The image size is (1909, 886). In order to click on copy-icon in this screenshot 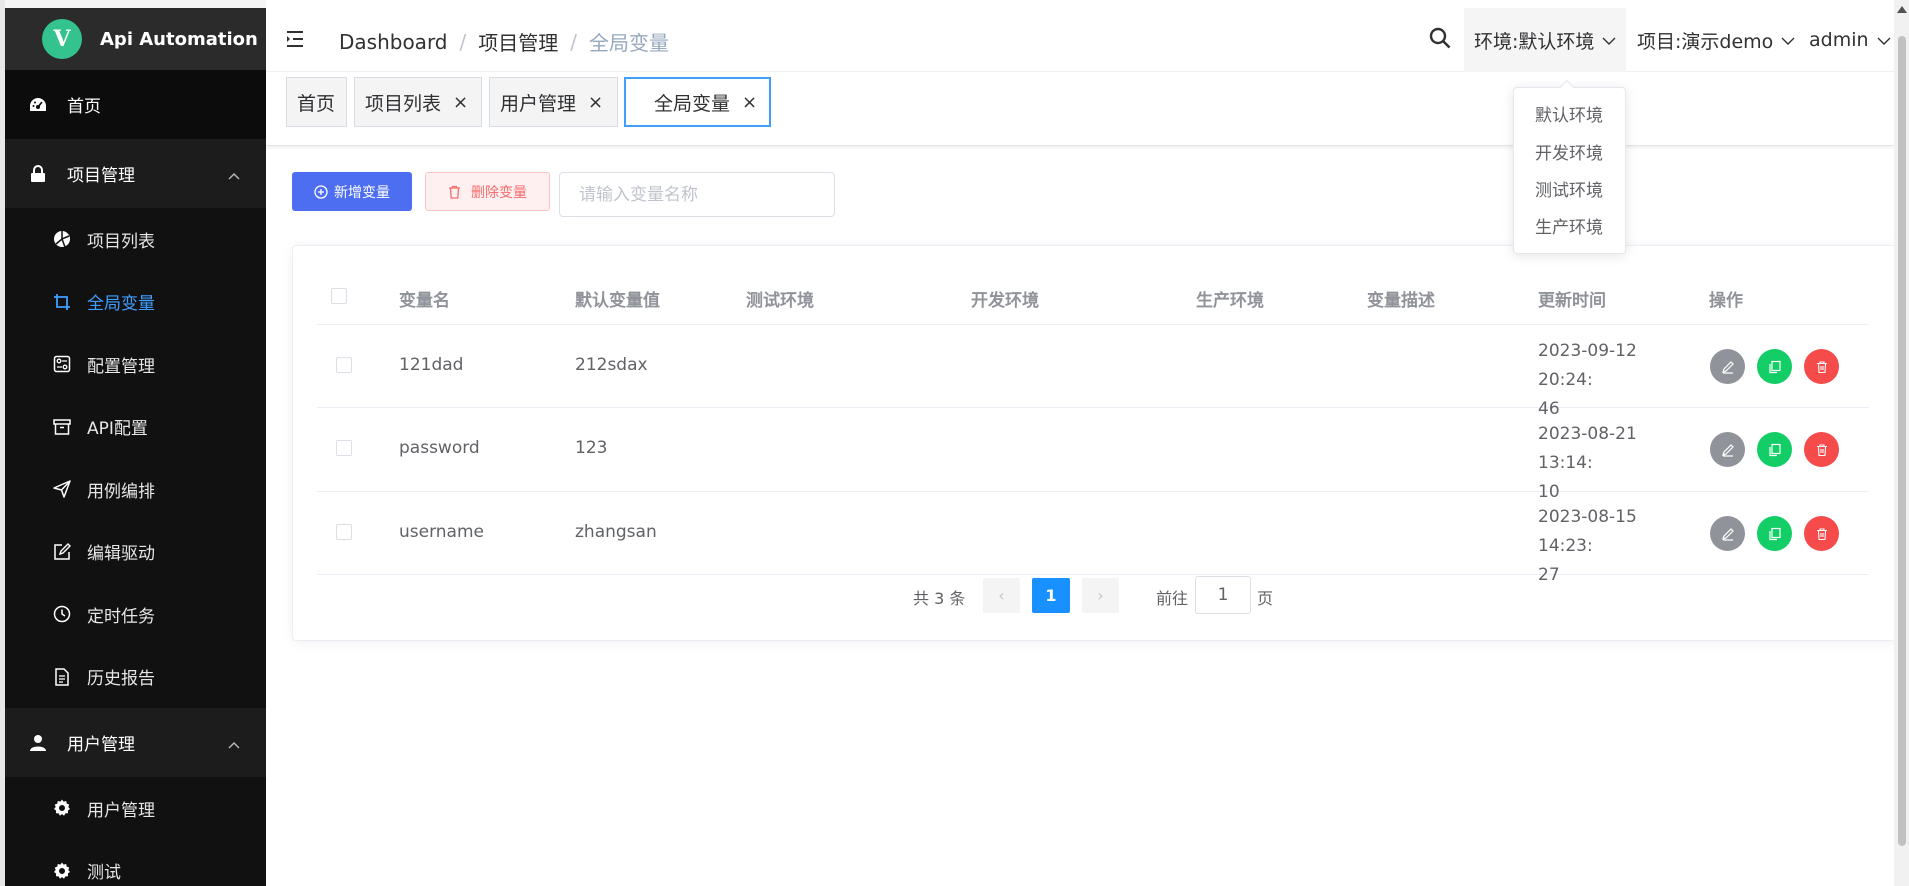, I will do `click(1774, 449)`.